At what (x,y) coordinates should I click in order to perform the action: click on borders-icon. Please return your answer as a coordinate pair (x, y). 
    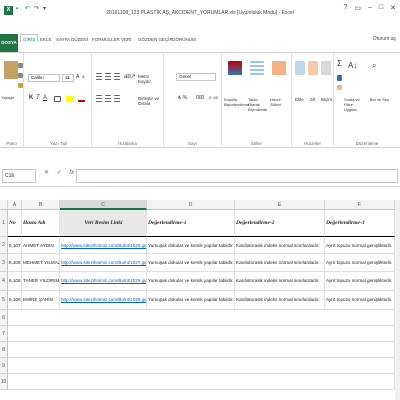
    Looking at the image, I should click on (57, 99).